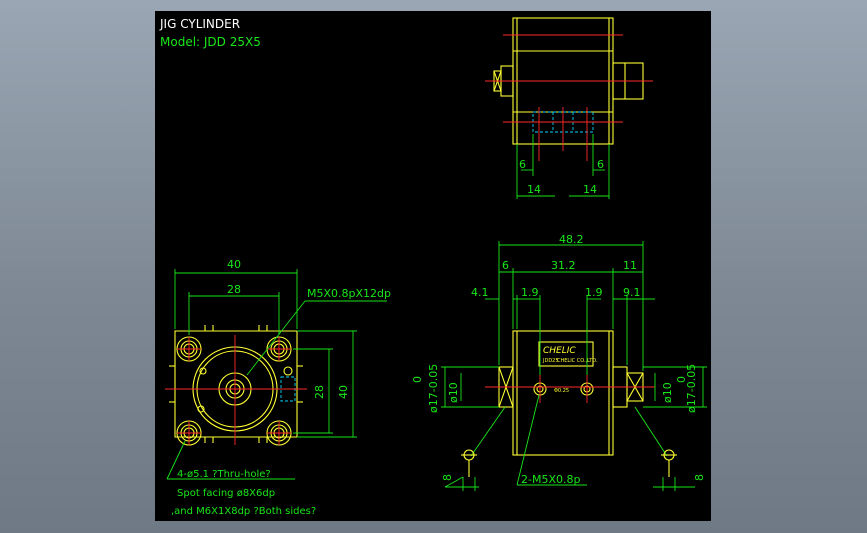 The height and width of the screenshot is (533, 867). What do you see at coordinates (561, 391) in the screenshot?
I see `port-mark: Φ0.25` at bounding box center [561, 391].